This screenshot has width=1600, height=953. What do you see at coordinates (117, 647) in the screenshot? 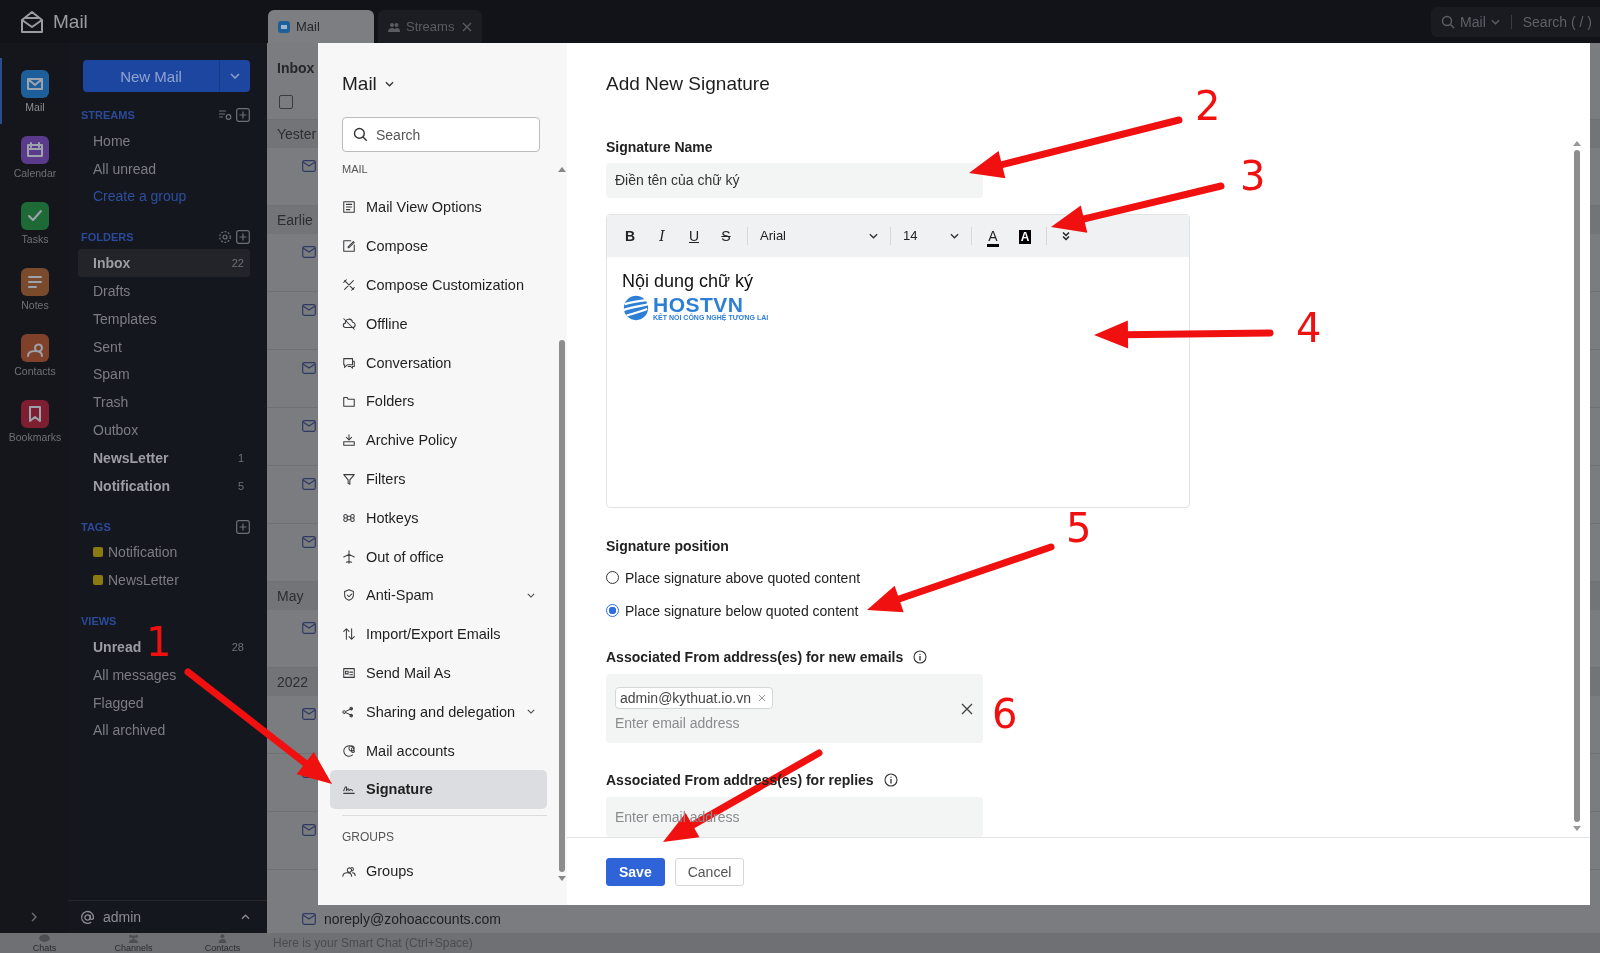
I see `view-item: Unread` at bounding box center [117, 647].